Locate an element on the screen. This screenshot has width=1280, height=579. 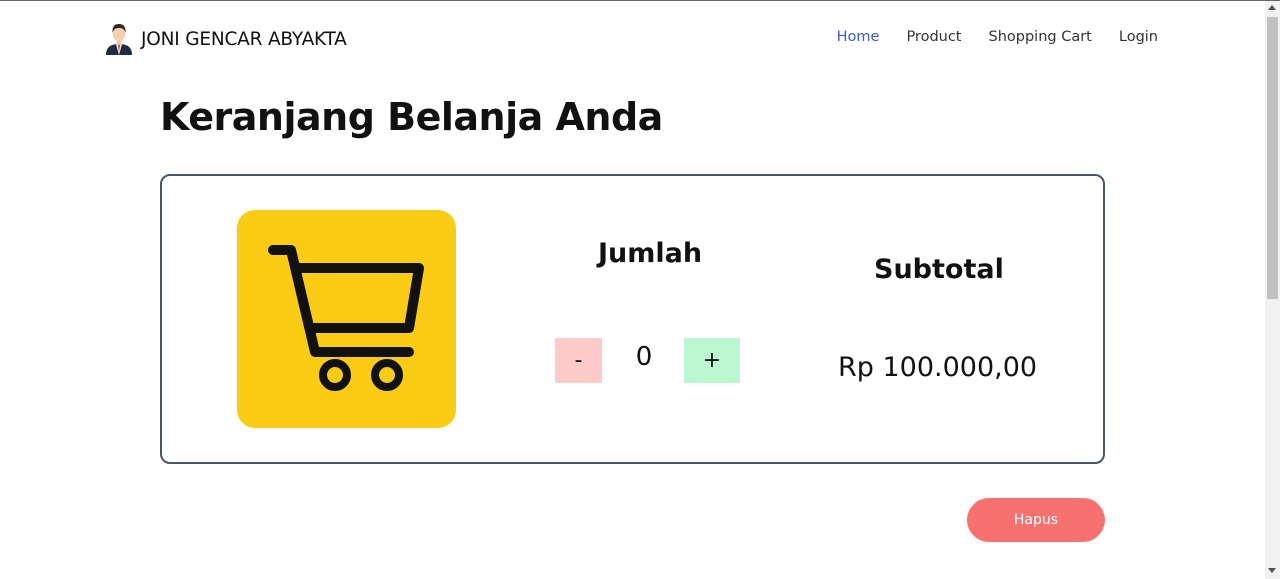
person-avatar-icon is located at coordinates (119, 39).